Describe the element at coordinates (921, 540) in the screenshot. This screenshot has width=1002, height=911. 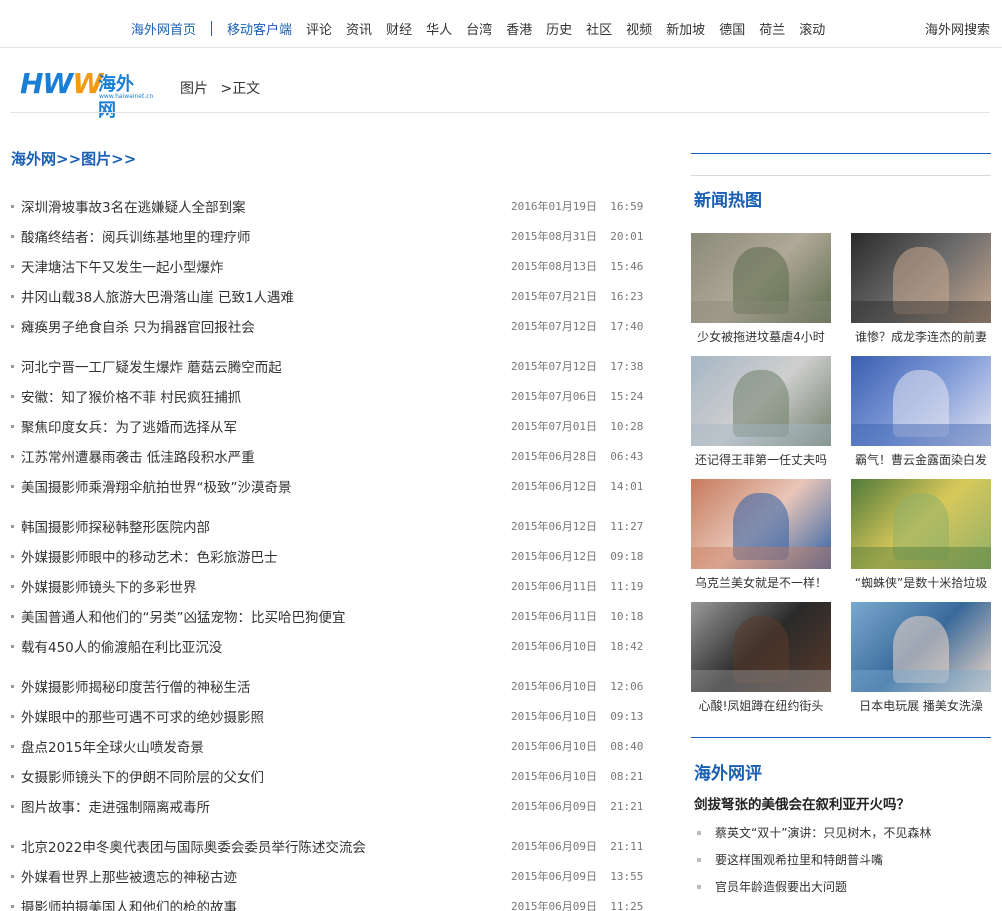
I see `hot-pic-item: “蜘蛛侠”是数十米拾垃圾` at that location.